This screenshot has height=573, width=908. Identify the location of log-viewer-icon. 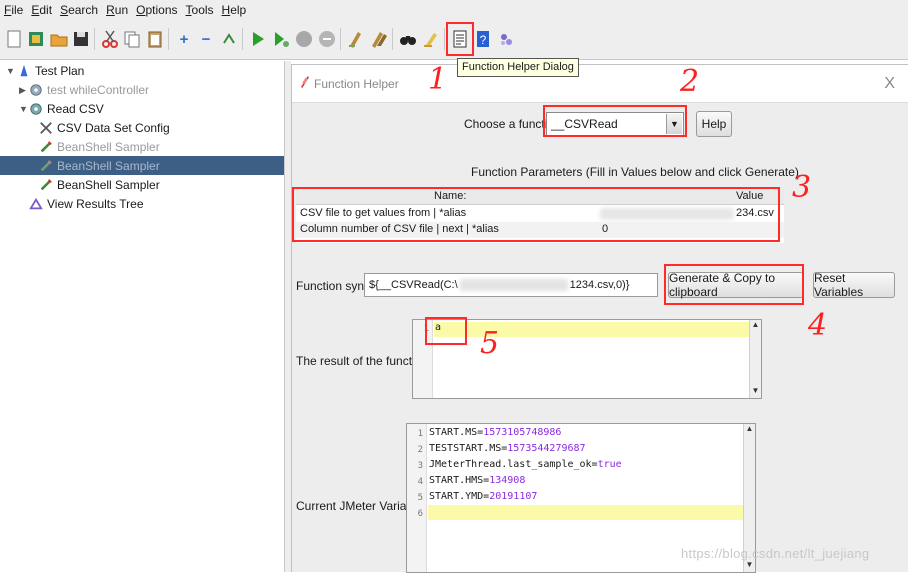
(506, 39).